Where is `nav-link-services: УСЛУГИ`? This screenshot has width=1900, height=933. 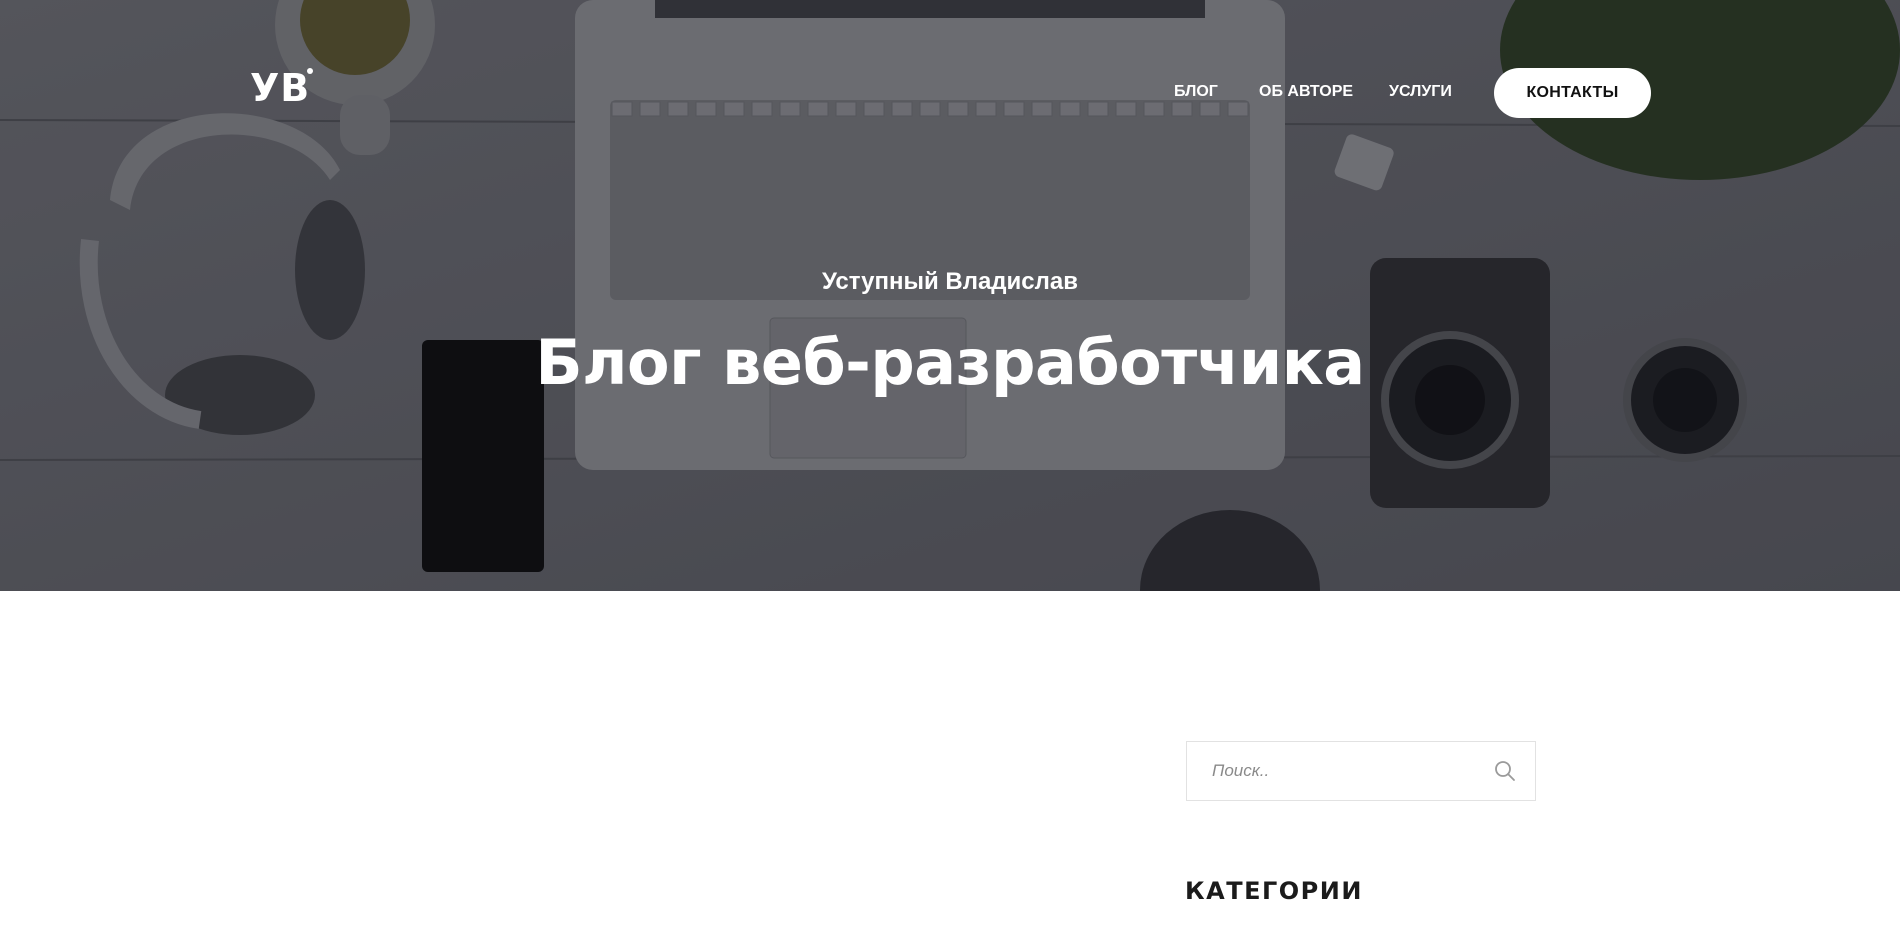 nav-link-services: УСЛУГИ is located at coordinates (1420, 92).